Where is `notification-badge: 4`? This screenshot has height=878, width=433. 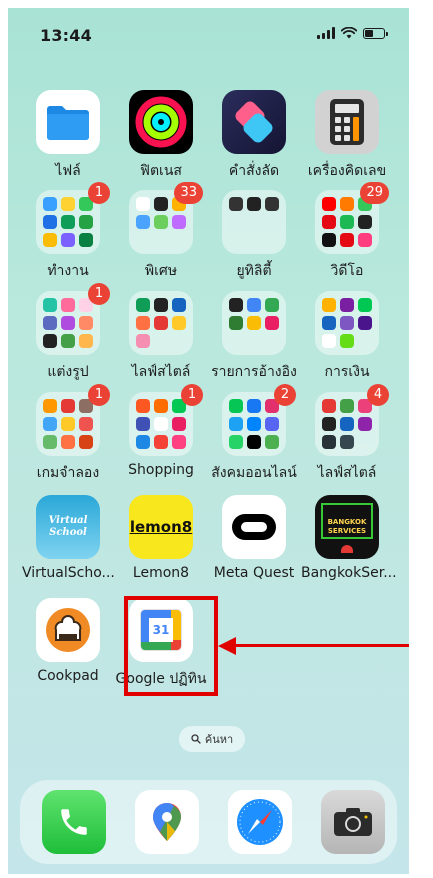
notification-badge: 4 is located at coordinates (378, 395).